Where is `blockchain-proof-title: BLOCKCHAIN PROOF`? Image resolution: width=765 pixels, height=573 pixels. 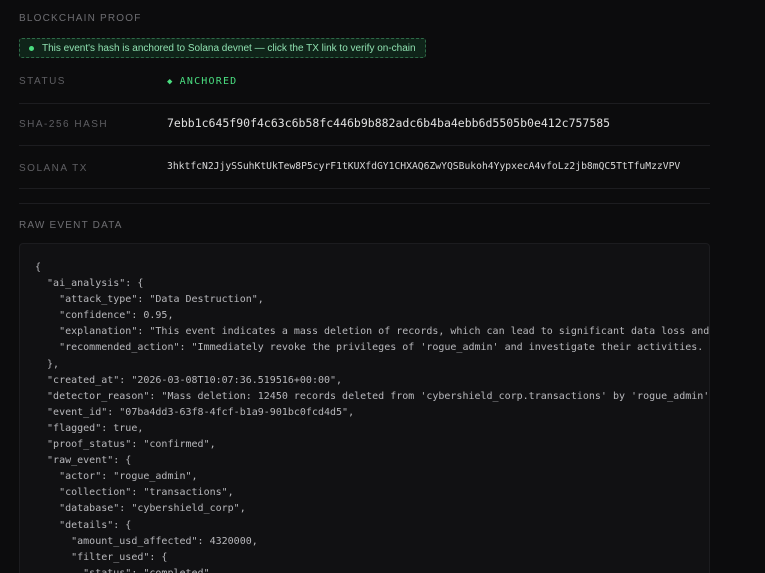 blockchain-proof-title: BLOCKCHAIN PROOF is located at coordinates (80, 18).